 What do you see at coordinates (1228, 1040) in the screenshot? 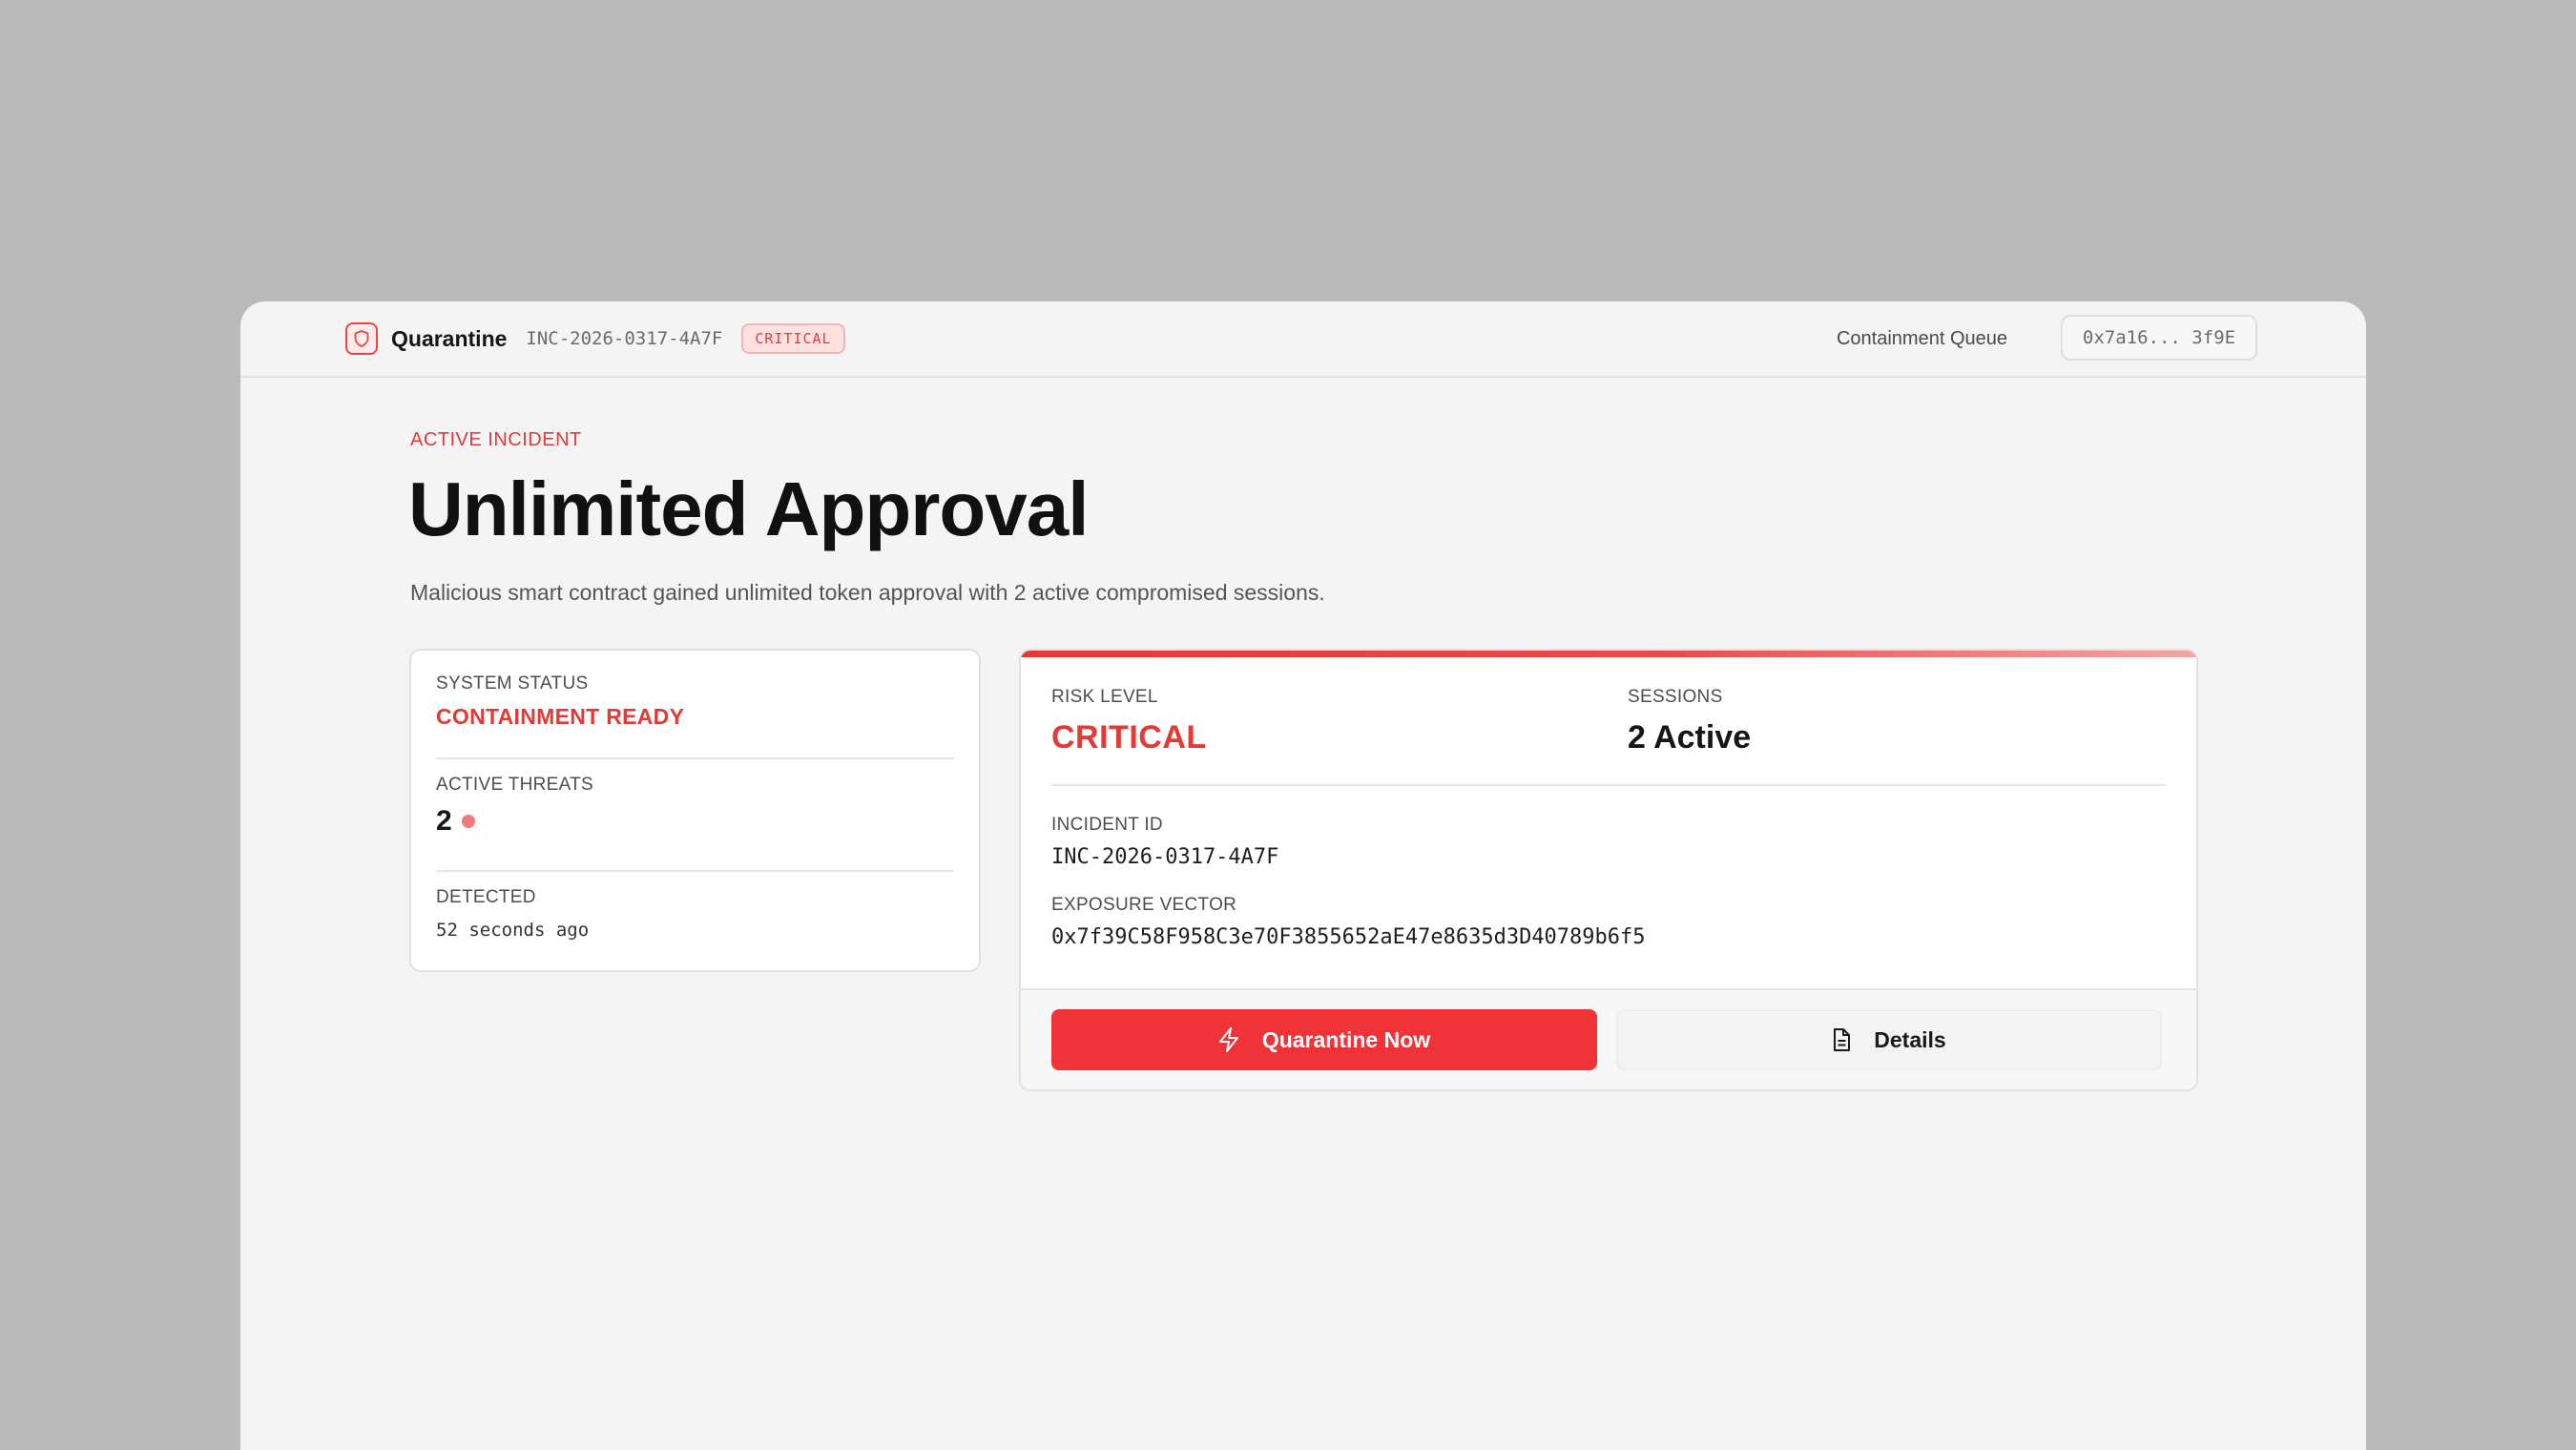
I see `lightning-icon` at bounding box center [1228, 1040].